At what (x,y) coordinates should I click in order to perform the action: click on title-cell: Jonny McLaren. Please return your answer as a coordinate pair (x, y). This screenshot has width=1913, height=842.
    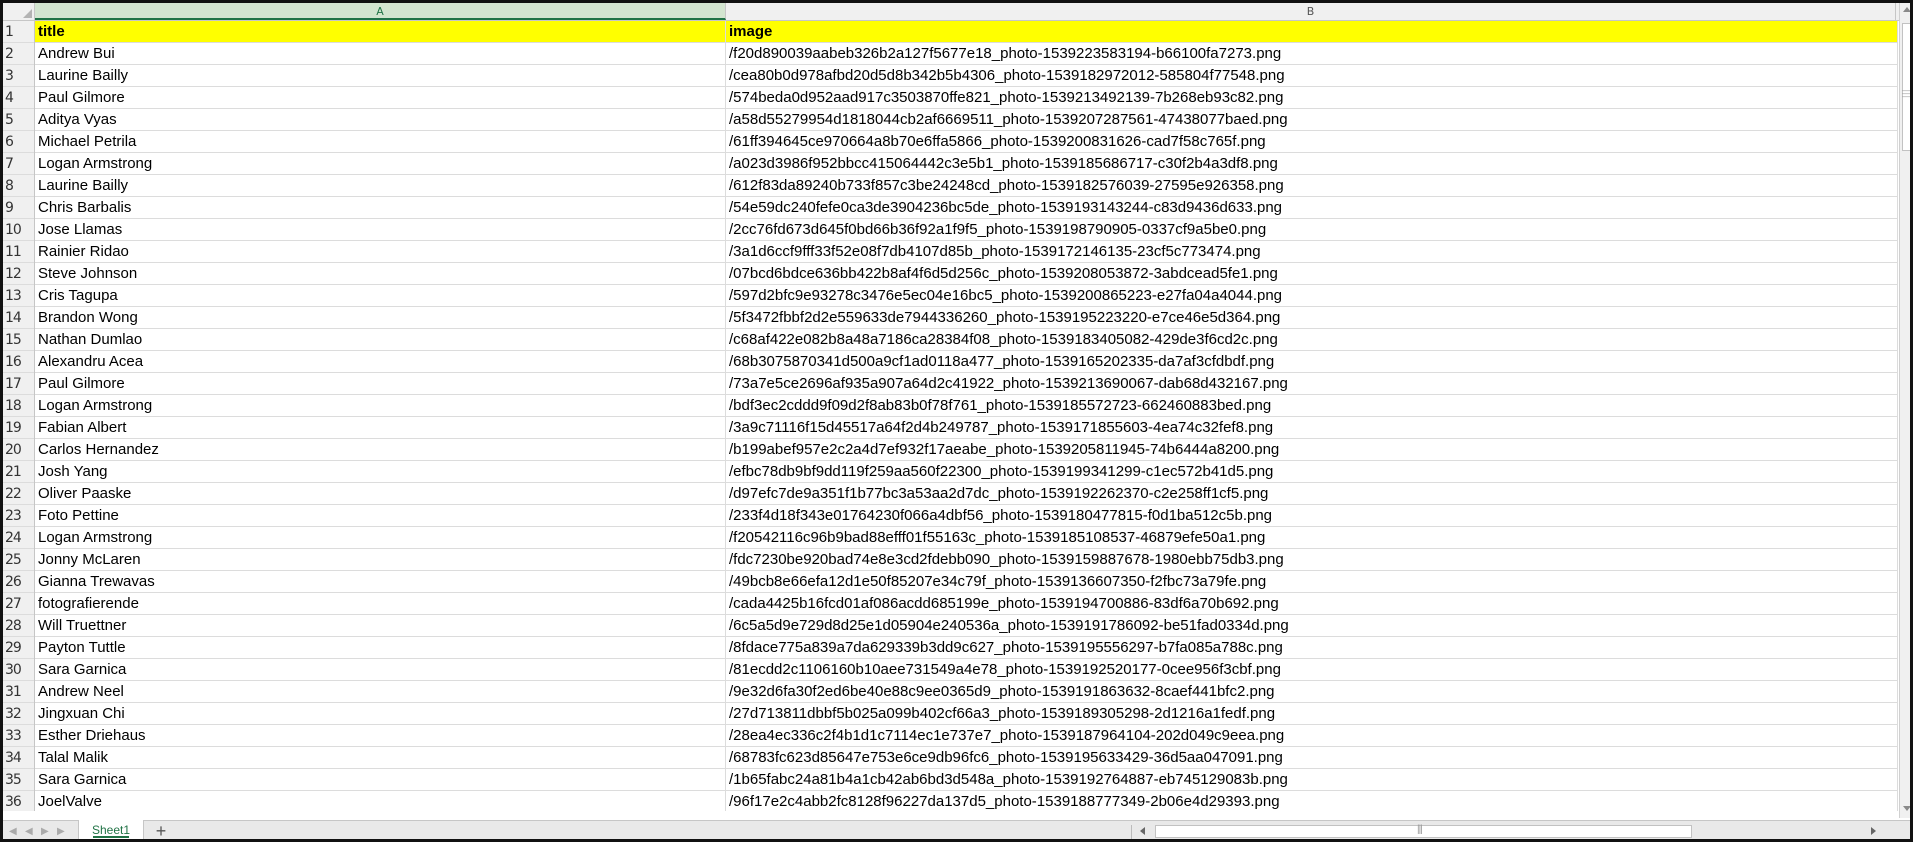
    Looking at the image, I should click on (380, 559).